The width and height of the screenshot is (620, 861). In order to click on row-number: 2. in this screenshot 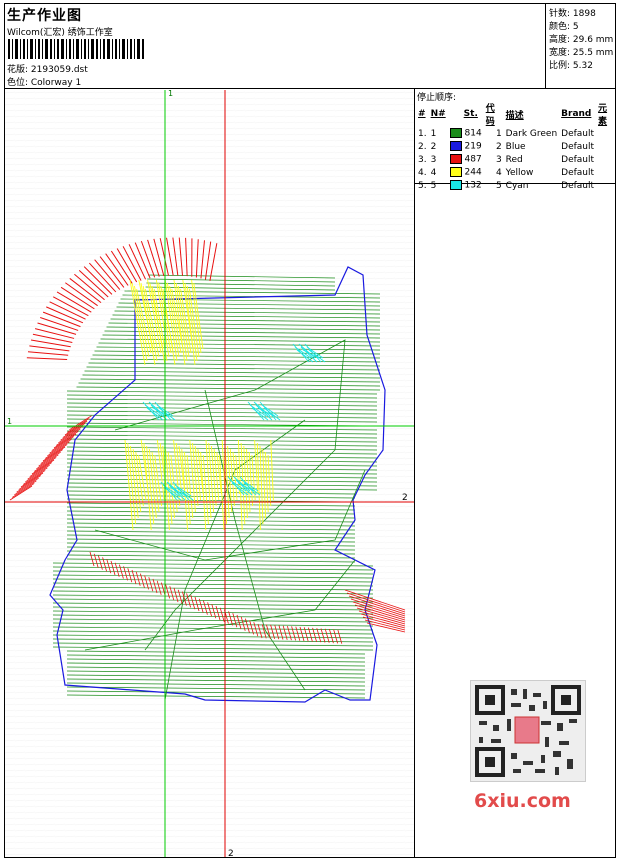, I will do `click(422, 146)`.